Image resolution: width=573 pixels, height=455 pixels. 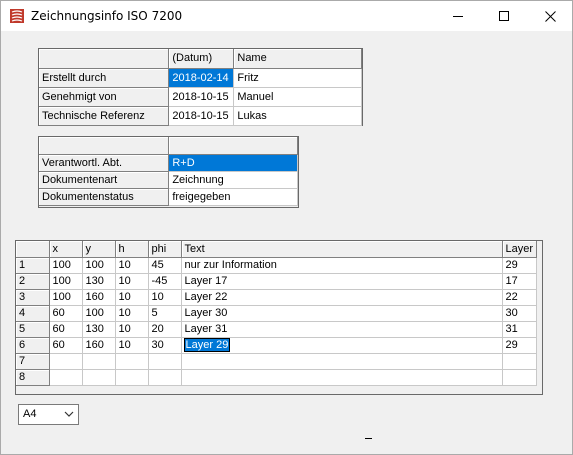 I want to click on table-row: 2 100 130 10 -45 Layer 17 17, so click(x=277, y=281).